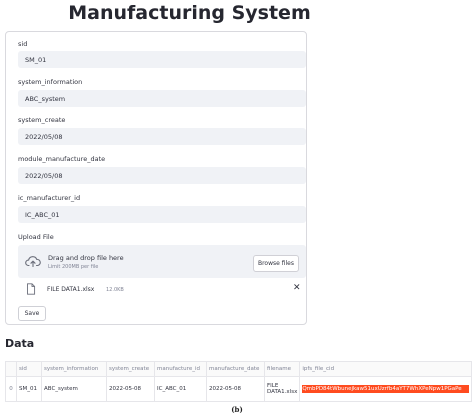 This screenshot has width=474, height=418. What do you see at coordinates (162, 59) in the screenshot?
I see `sid-input: SM_01` at bounding box center [162, 59].